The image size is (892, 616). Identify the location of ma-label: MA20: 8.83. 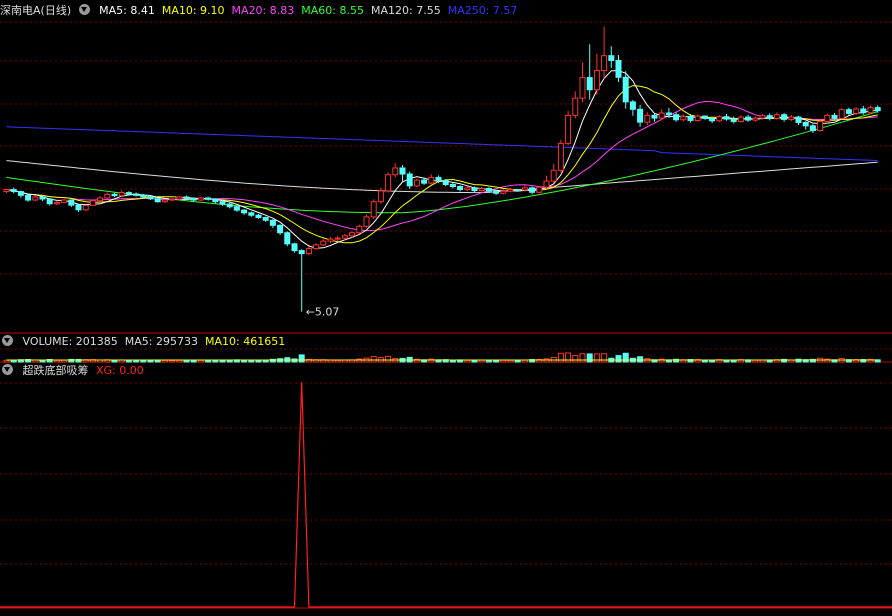
(263, 10).